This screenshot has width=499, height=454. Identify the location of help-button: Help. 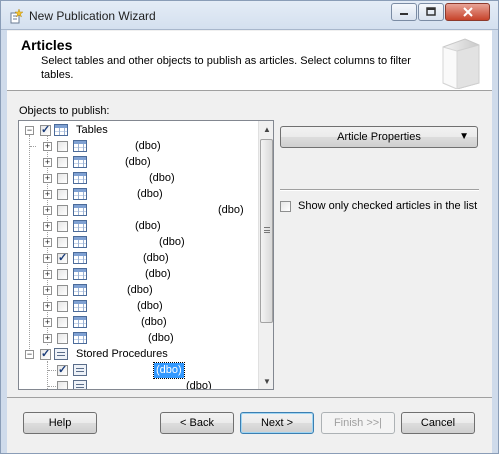
(60, 423).